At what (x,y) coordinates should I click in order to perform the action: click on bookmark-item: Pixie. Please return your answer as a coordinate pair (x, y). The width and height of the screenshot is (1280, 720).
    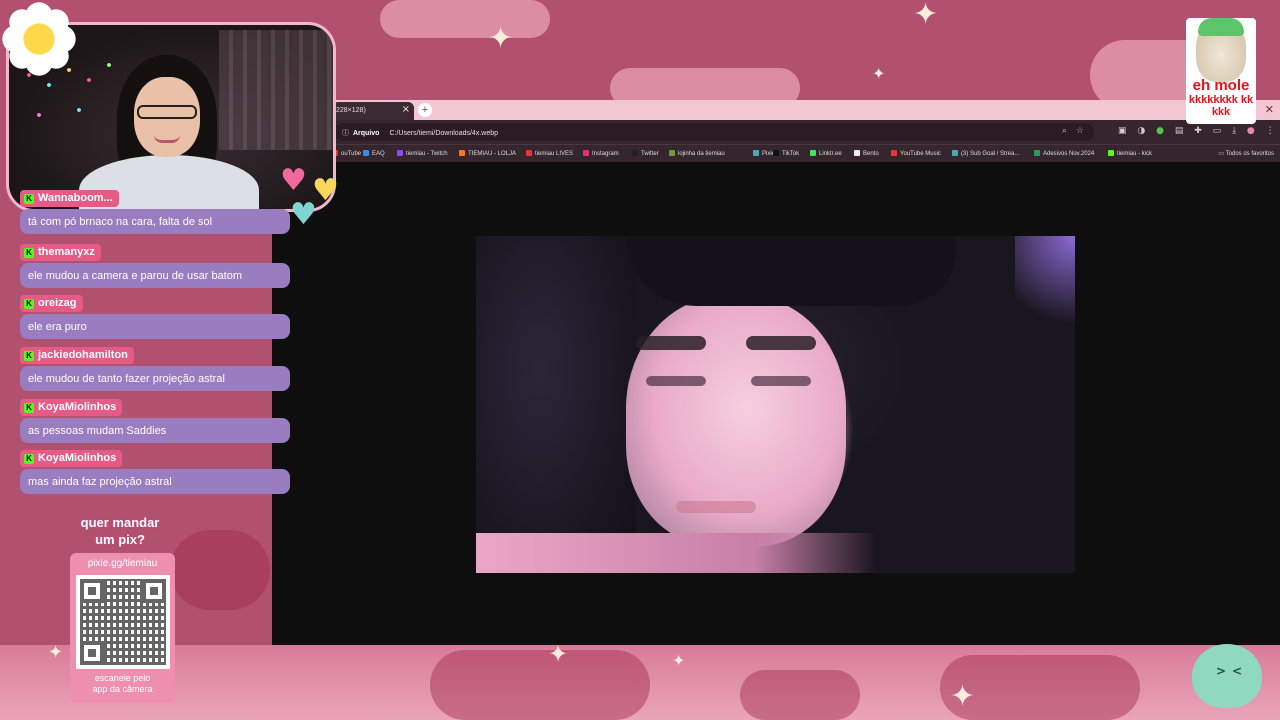
    Looking at the image, I should click on (764, 153).